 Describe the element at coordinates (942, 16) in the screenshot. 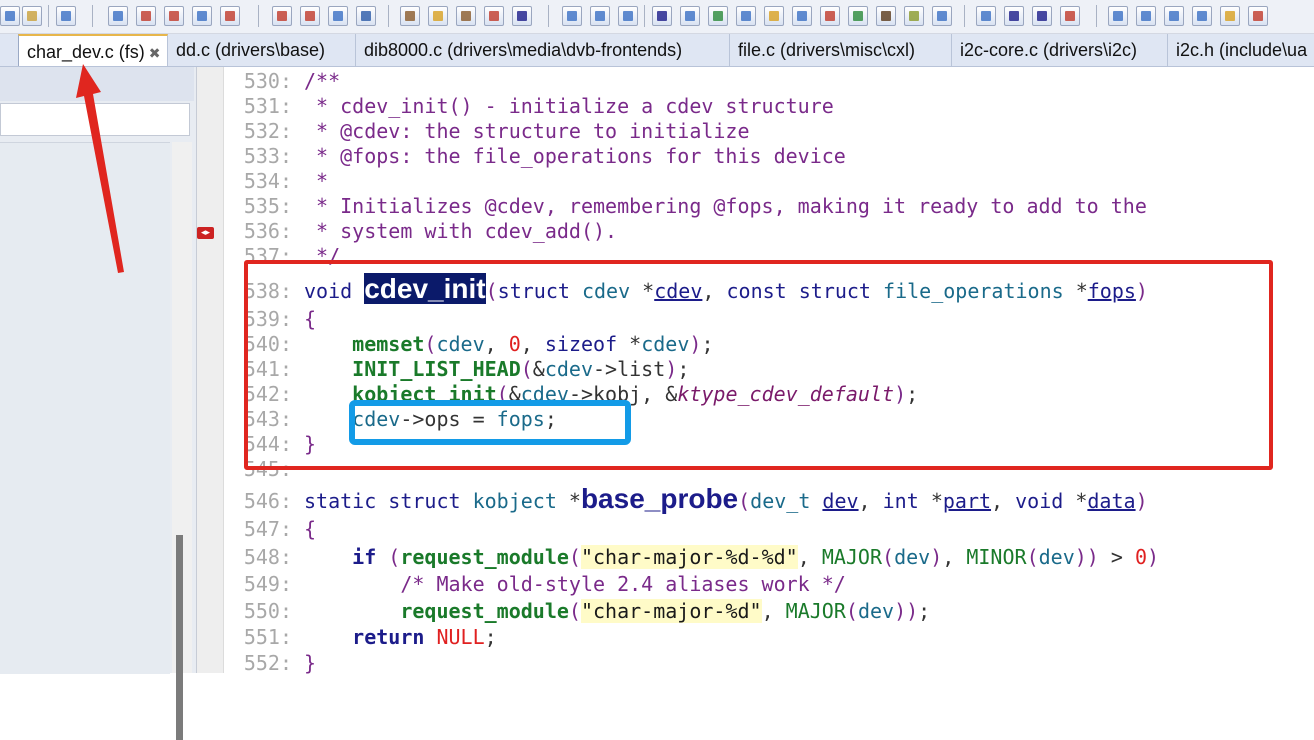

I see `grid-icon` at that location.